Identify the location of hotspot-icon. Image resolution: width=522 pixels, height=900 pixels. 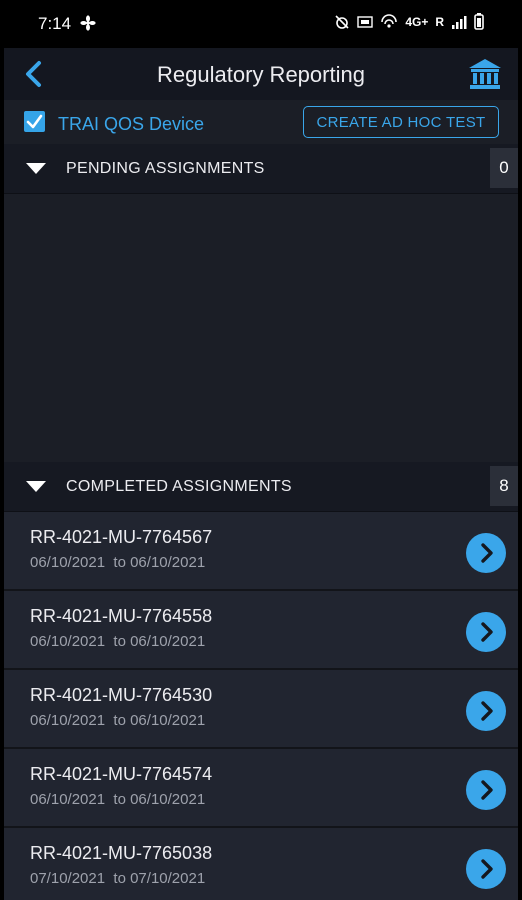
(389, 21).